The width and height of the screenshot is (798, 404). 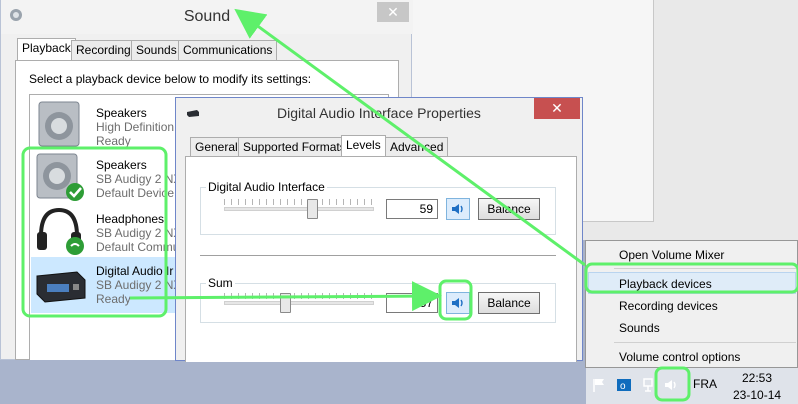 What do you see at coordinates (649, 385) in the screenshot?
I see `network-icon` at bounding box center [649, 385].